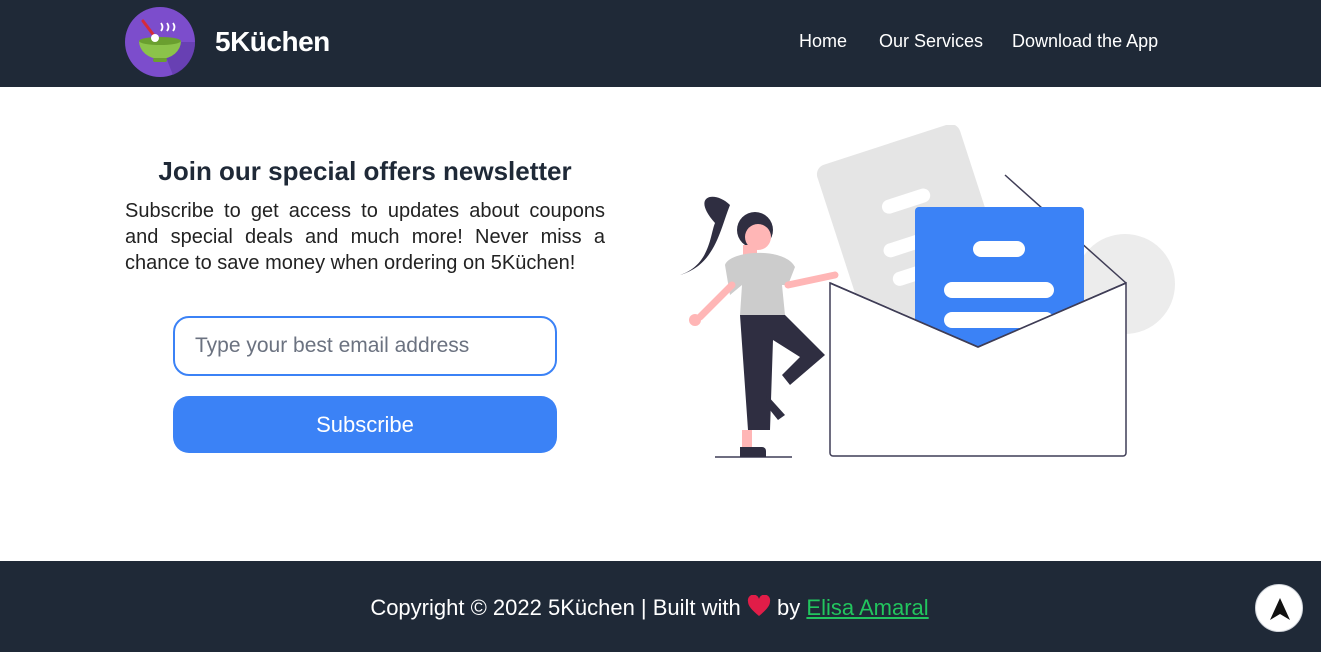 The width and height of the screenshot is (1321, 652). I want to click on email-input, so click(365, 346).